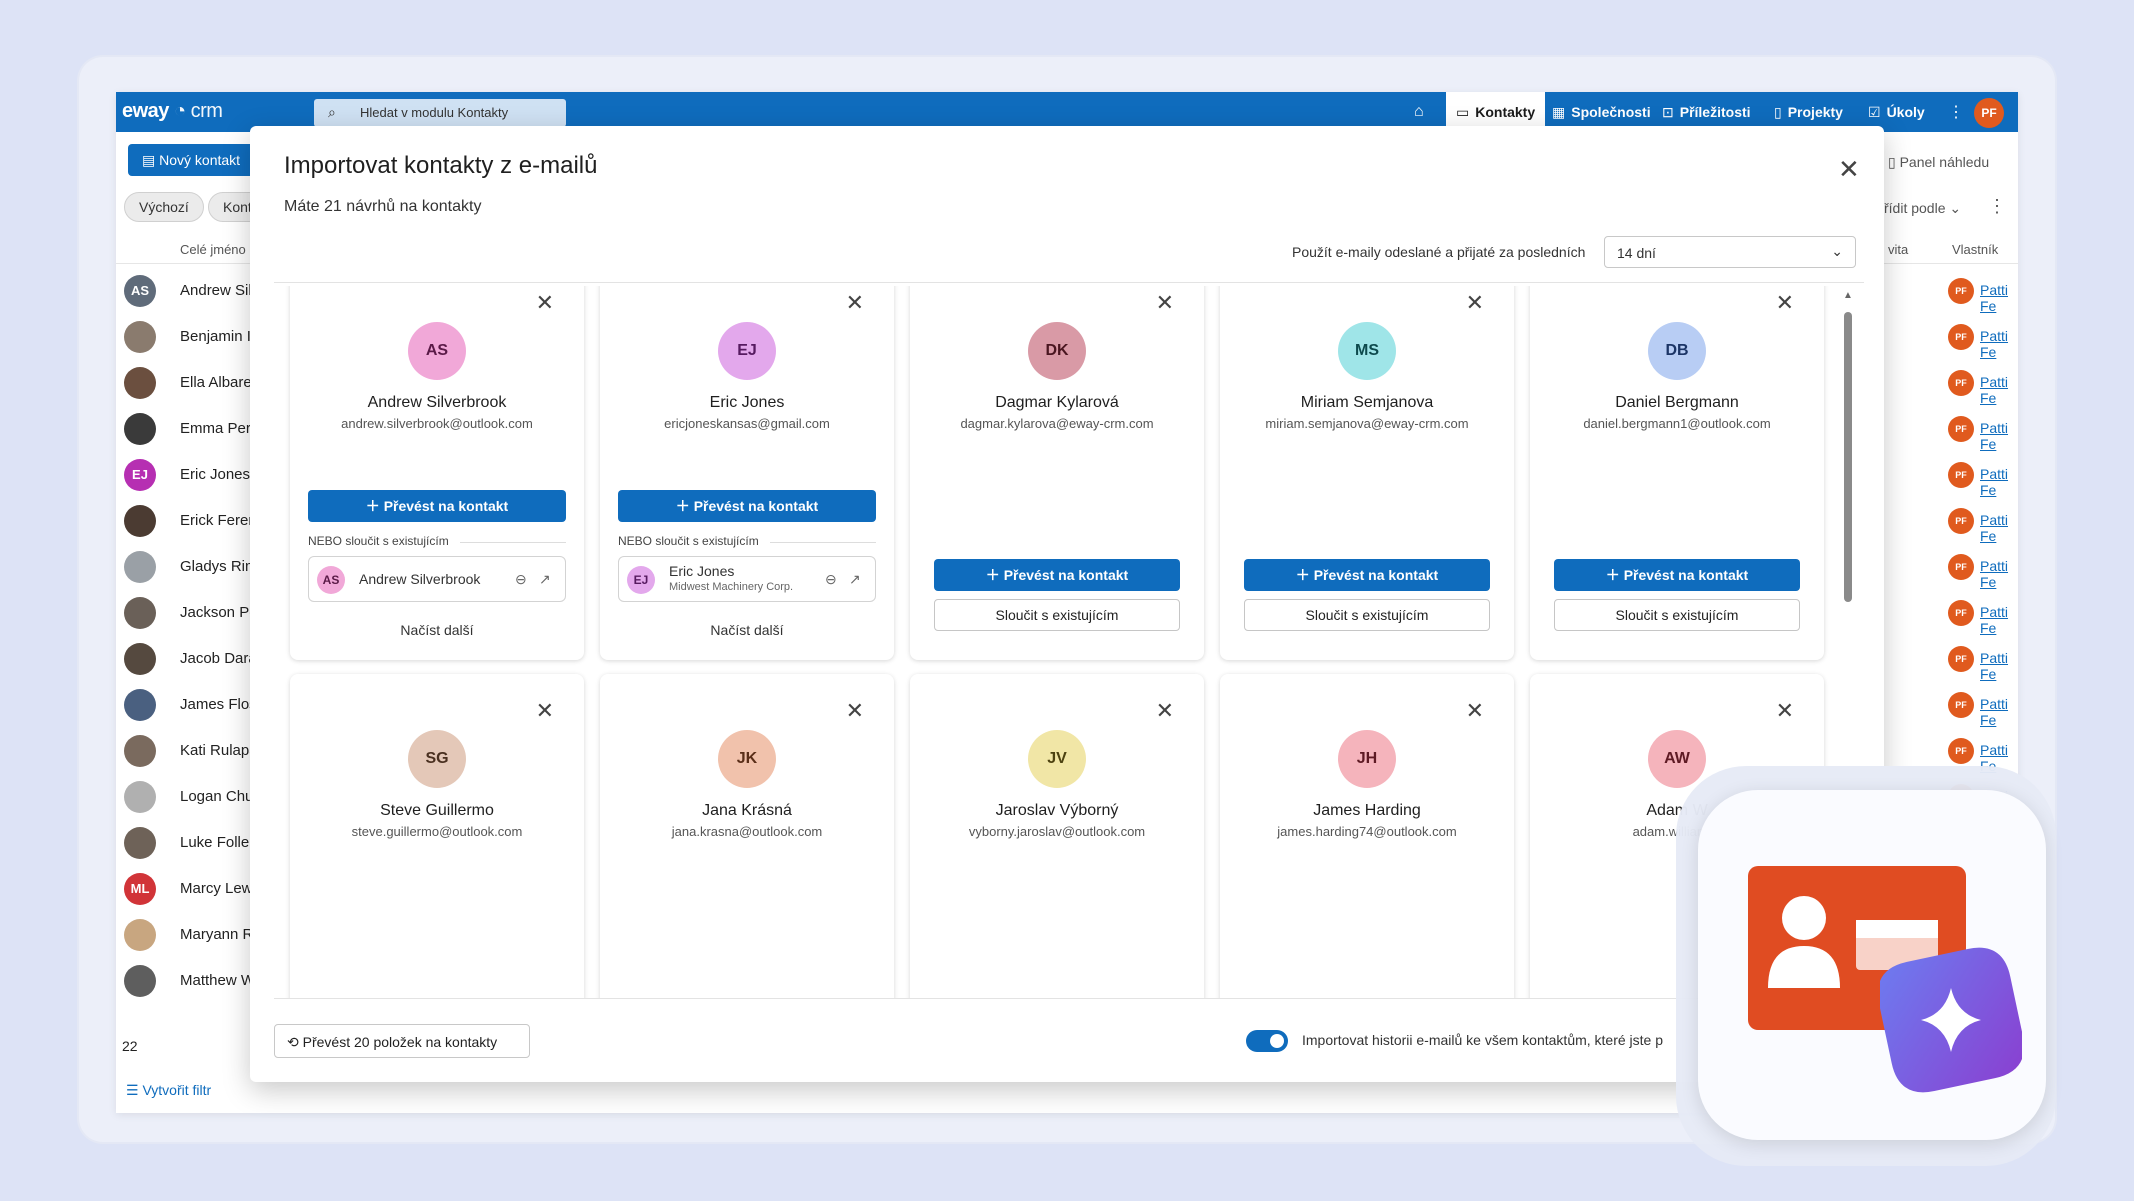  Describe the element at coordinates (219, 750) in the screenshot. I see `contact-name: Kati Rulapa` at that location.